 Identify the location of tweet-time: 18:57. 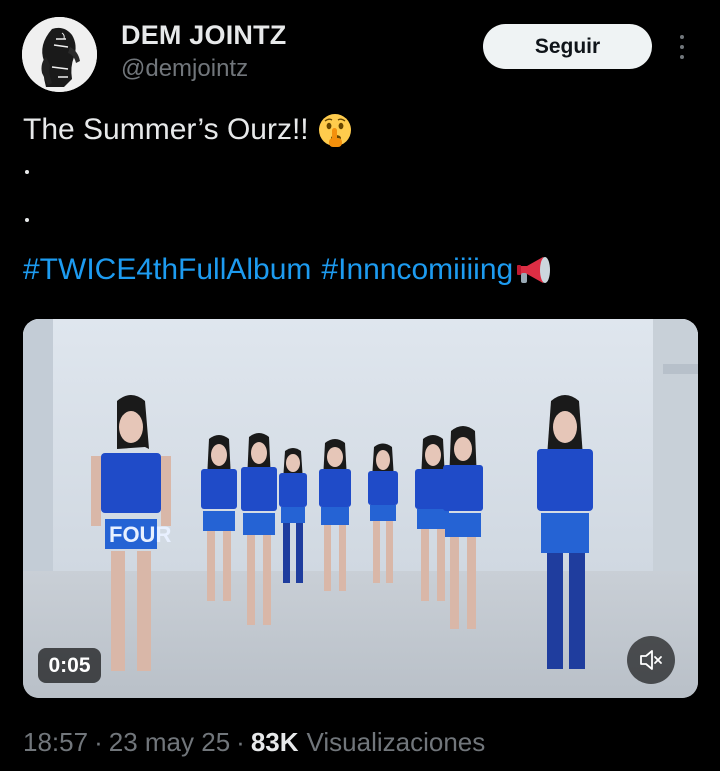
(55, 742).